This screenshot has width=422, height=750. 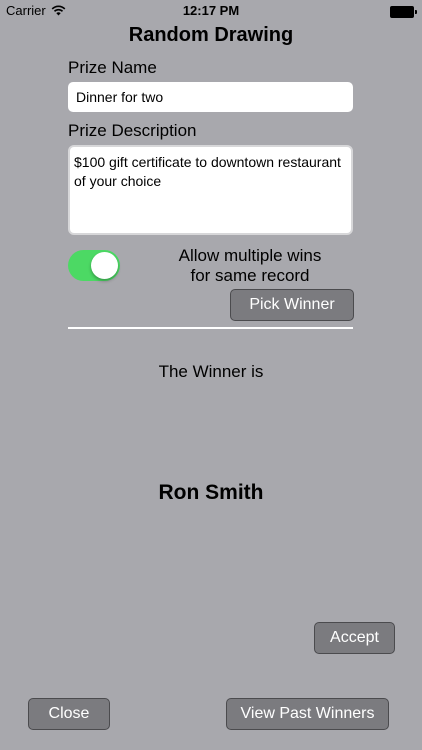 What do you see at coordinates (211, 371) in the screenshot?
I see `winner-heading: The Winner is` at bounding box center [211, 371].